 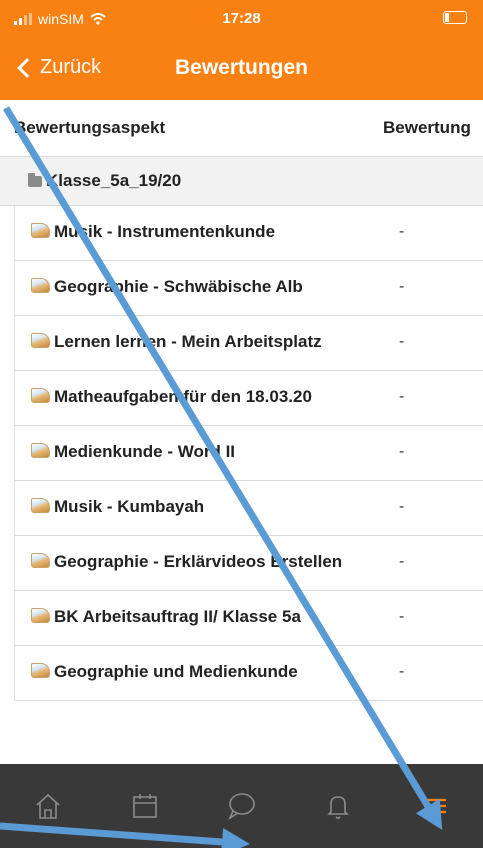 I want to click on tab-notifications, so click(x=338, y=806).